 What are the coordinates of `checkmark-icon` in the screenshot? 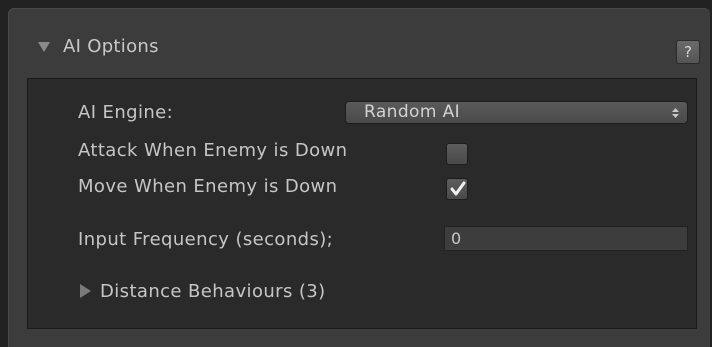 It's located at (458, 188).